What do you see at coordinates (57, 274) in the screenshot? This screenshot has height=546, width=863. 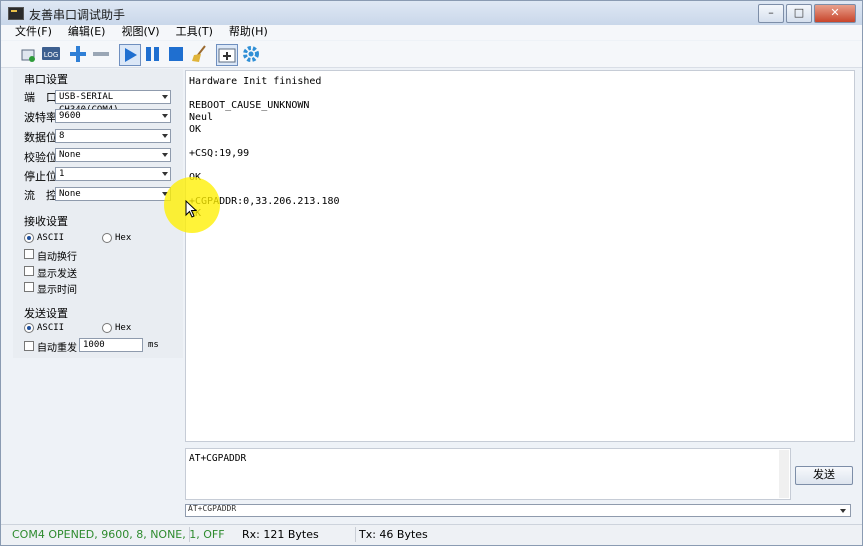 I see `show-send-label: 显示发送` at bounding box center [57, 274].